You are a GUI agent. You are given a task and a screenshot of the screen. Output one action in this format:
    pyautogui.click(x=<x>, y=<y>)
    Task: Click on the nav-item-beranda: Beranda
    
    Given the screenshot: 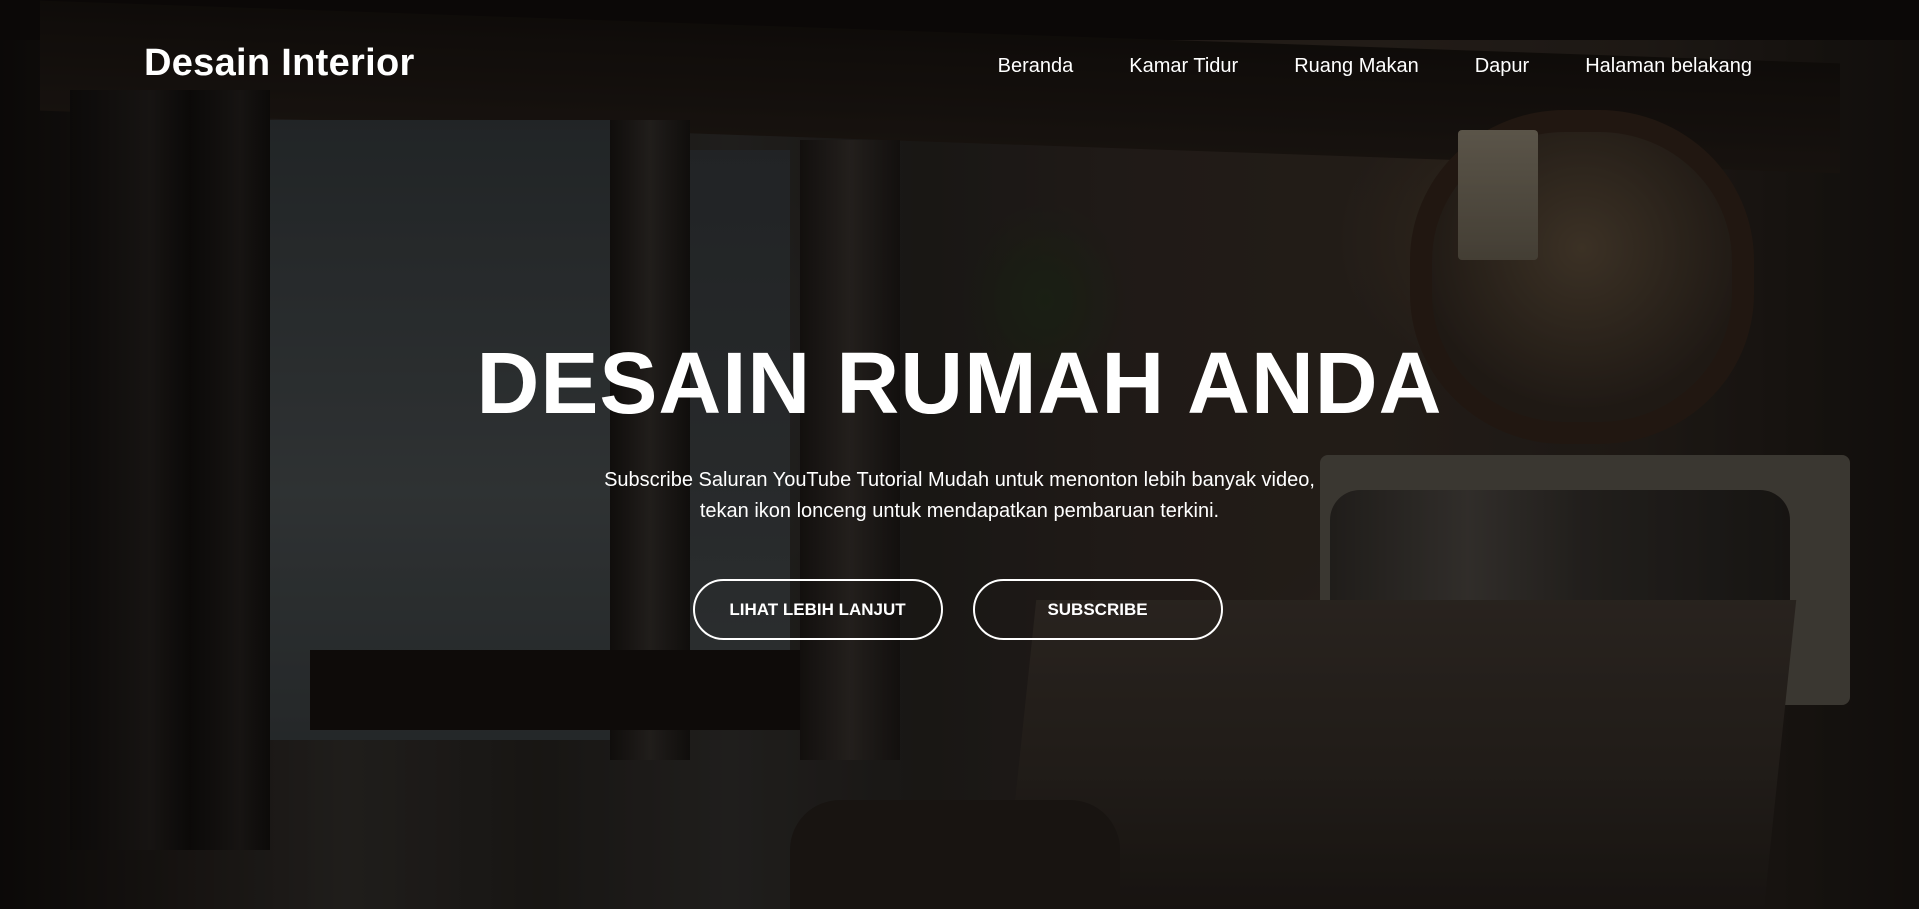 What is the action you would take?
    pyautogui.click(x=1036, y=66)
    